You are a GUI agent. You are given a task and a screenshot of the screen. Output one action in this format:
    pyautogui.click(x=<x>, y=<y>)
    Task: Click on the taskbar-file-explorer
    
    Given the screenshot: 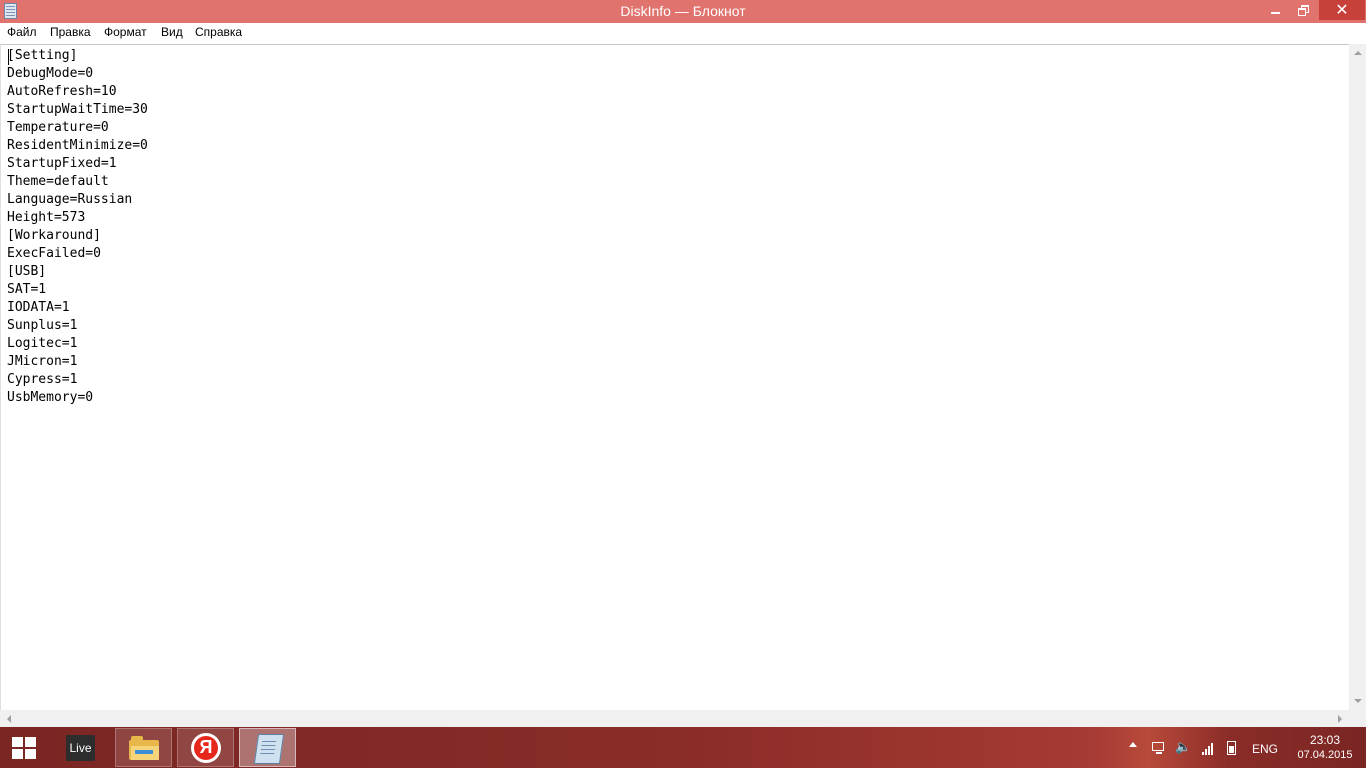 What is the action you would take?
    pyautogui.click(x=143, y=747)
    